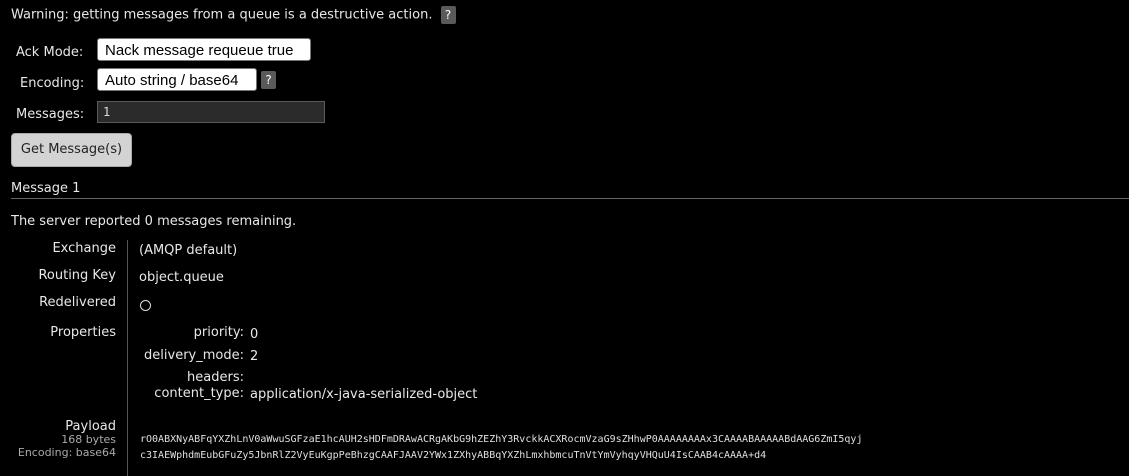 The height and width of the screenshot is (476, 1129). What do you see at coordinates (211, 112) in the screenshot?
I see `messages-input: 1` at bounding box center [211, 112].